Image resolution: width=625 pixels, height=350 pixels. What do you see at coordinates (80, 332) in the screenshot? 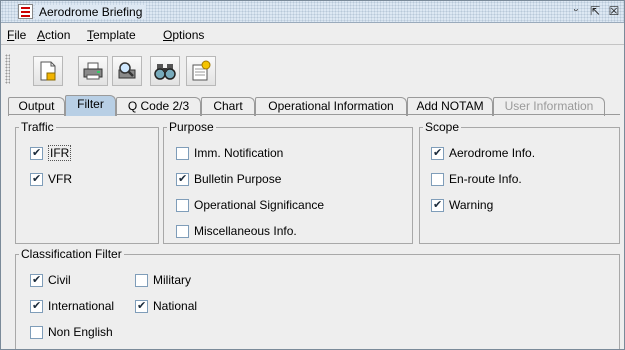
I see `non-english-label: Non English` at bounding box center [80, 332].